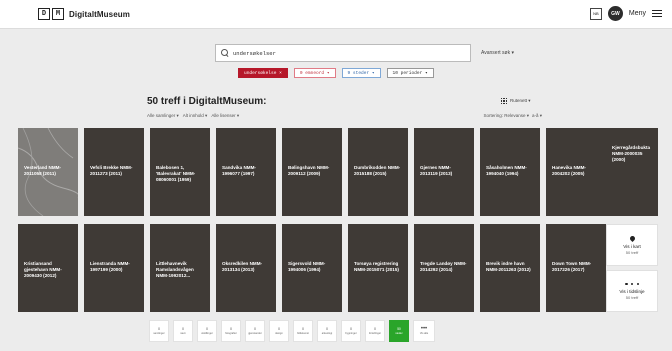 This screenshot has width=672, height=351. I want to click on category-label: design, so click(279, 333).